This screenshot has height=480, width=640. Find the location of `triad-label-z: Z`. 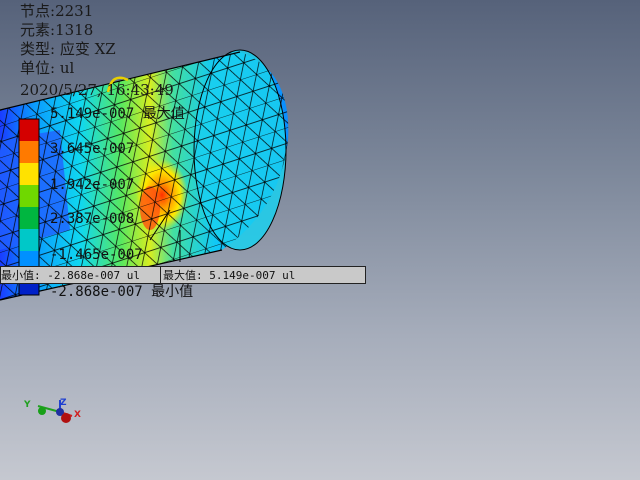

triad-label-z: Z is located at coordinates (63, 403).